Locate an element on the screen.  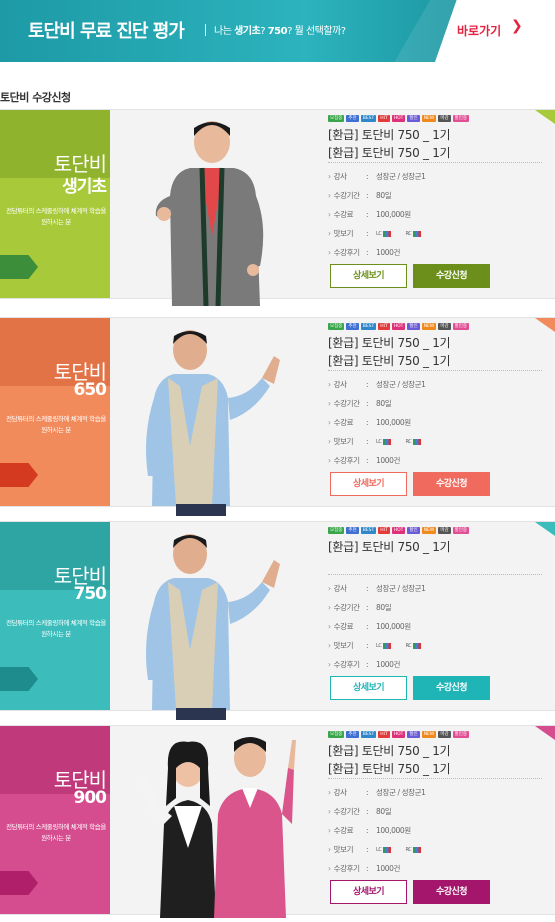
rc-label: RC is located at coordinates (408, 442).